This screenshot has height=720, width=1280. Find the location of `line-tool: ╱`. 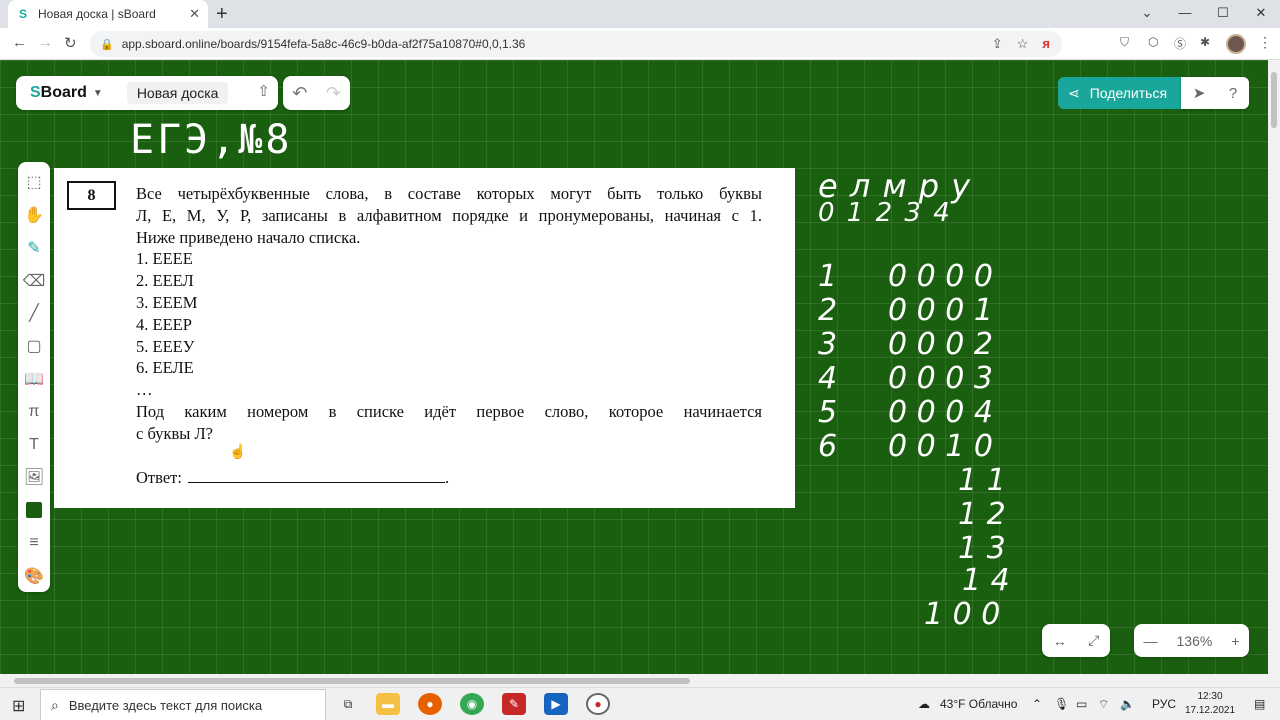

line-tool: ╱ is located at coordinates (34, 313).